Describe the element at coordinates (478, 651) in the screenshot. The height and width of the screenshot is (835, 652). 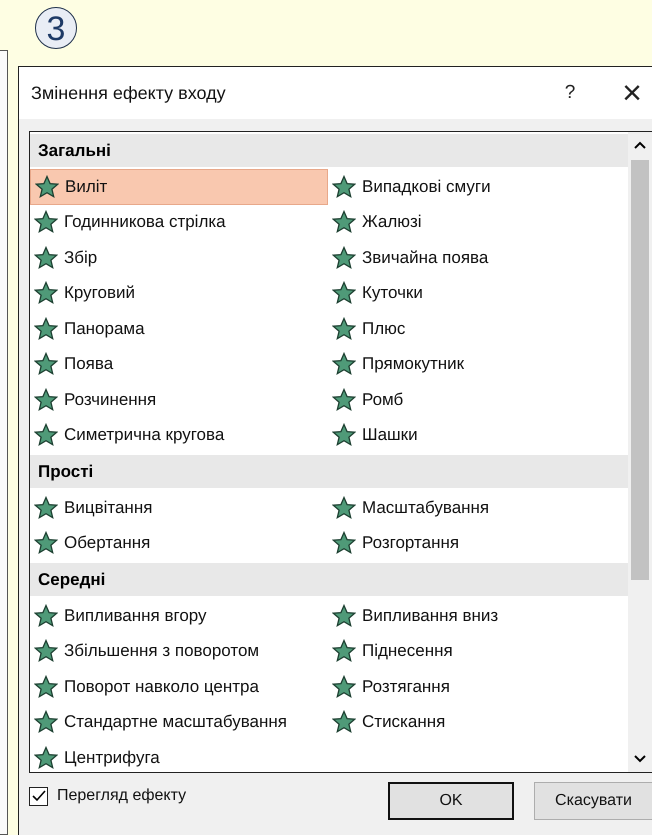
I see `effect-item: Піднесення` at that location.